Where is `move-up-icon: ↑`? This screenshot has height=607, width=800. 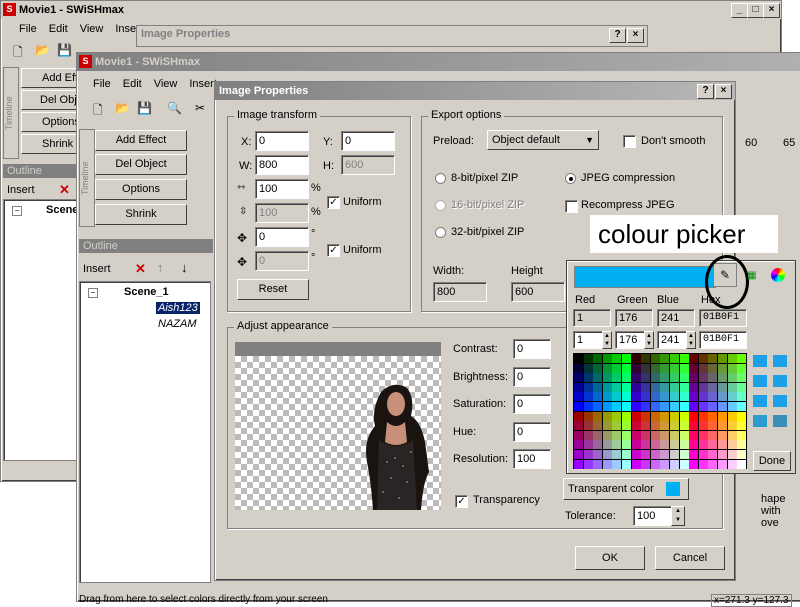 move-up-icon: ↑ is located at coordinates (160, 267).